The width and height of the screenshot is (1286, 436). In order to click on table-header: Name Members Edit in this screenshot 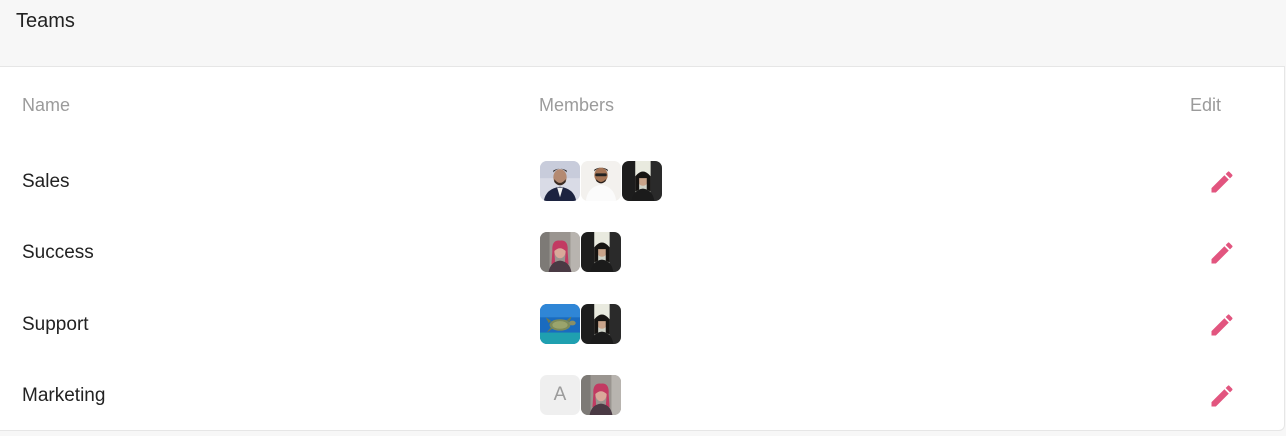, I will do `click(642, 107)`.